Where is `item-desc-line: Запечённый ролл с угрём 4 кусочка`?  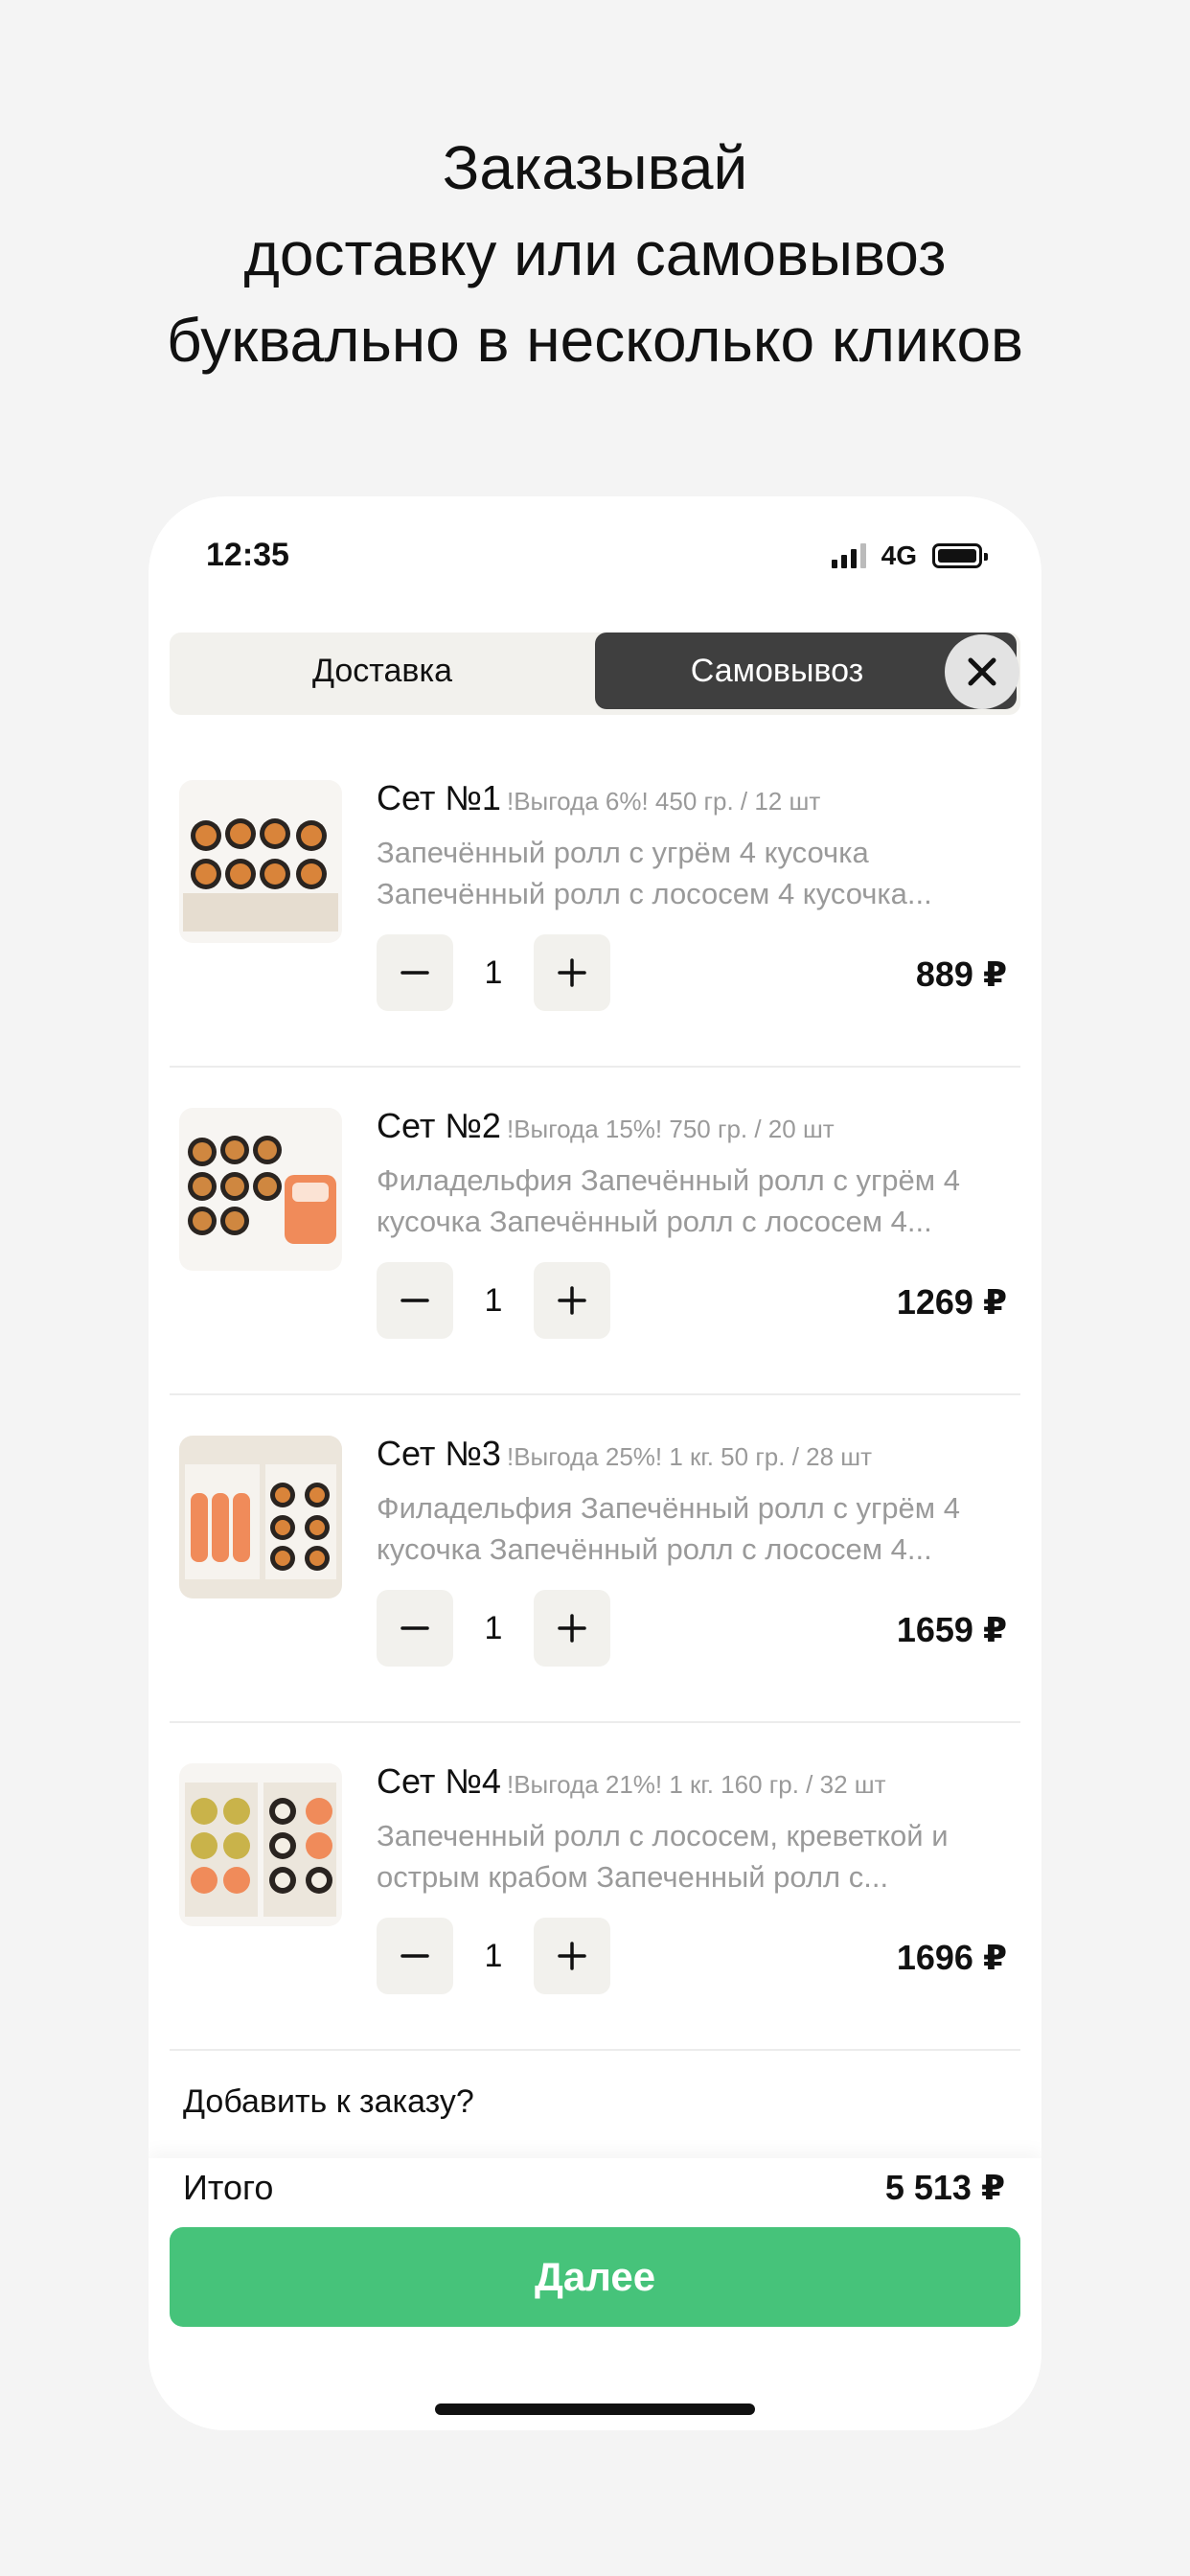 item-desc-line: Запечённый ролл с угрём 4 кусочка is located at coordinates (623, 852).